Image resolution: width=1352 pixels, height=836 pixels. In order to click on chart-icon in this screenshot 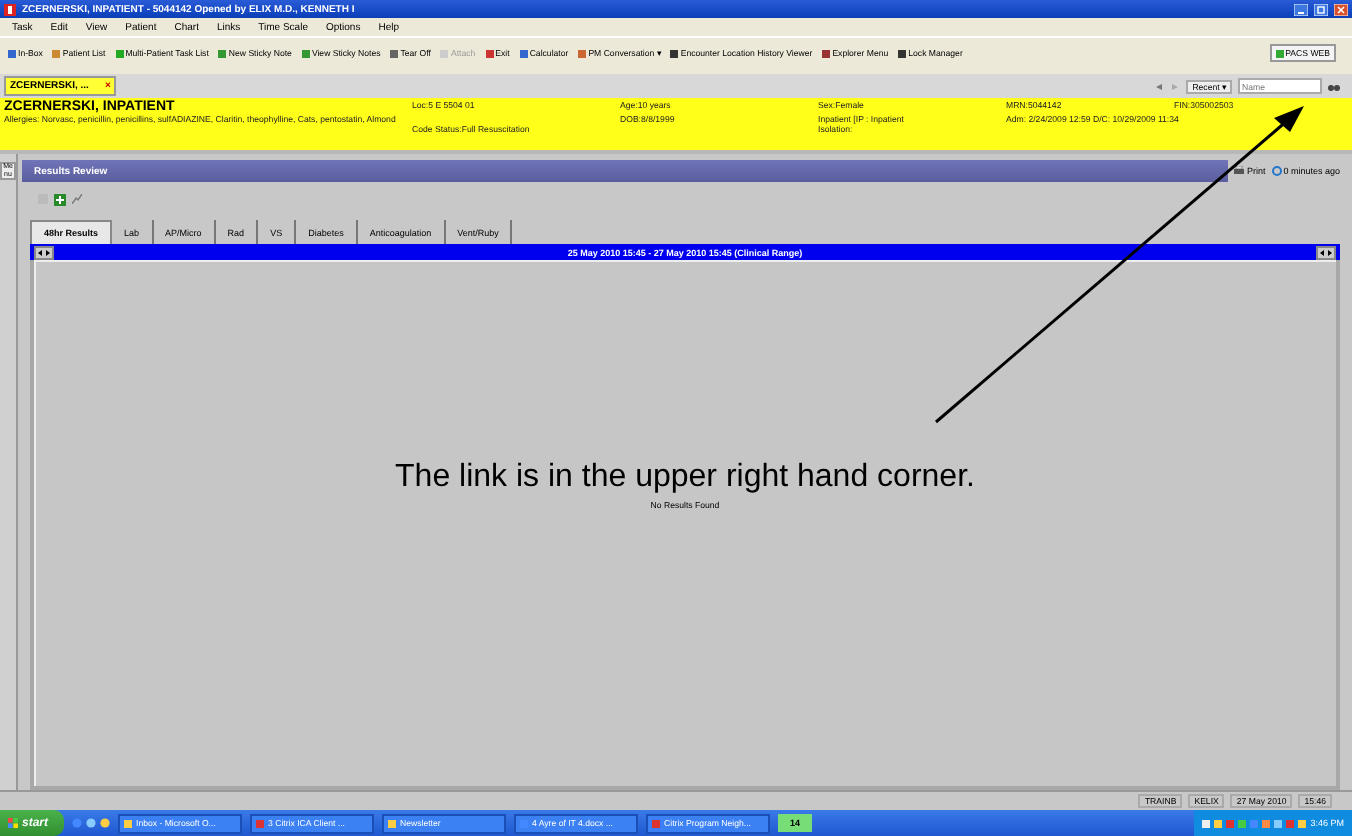, I will do `click(77, 199)`.